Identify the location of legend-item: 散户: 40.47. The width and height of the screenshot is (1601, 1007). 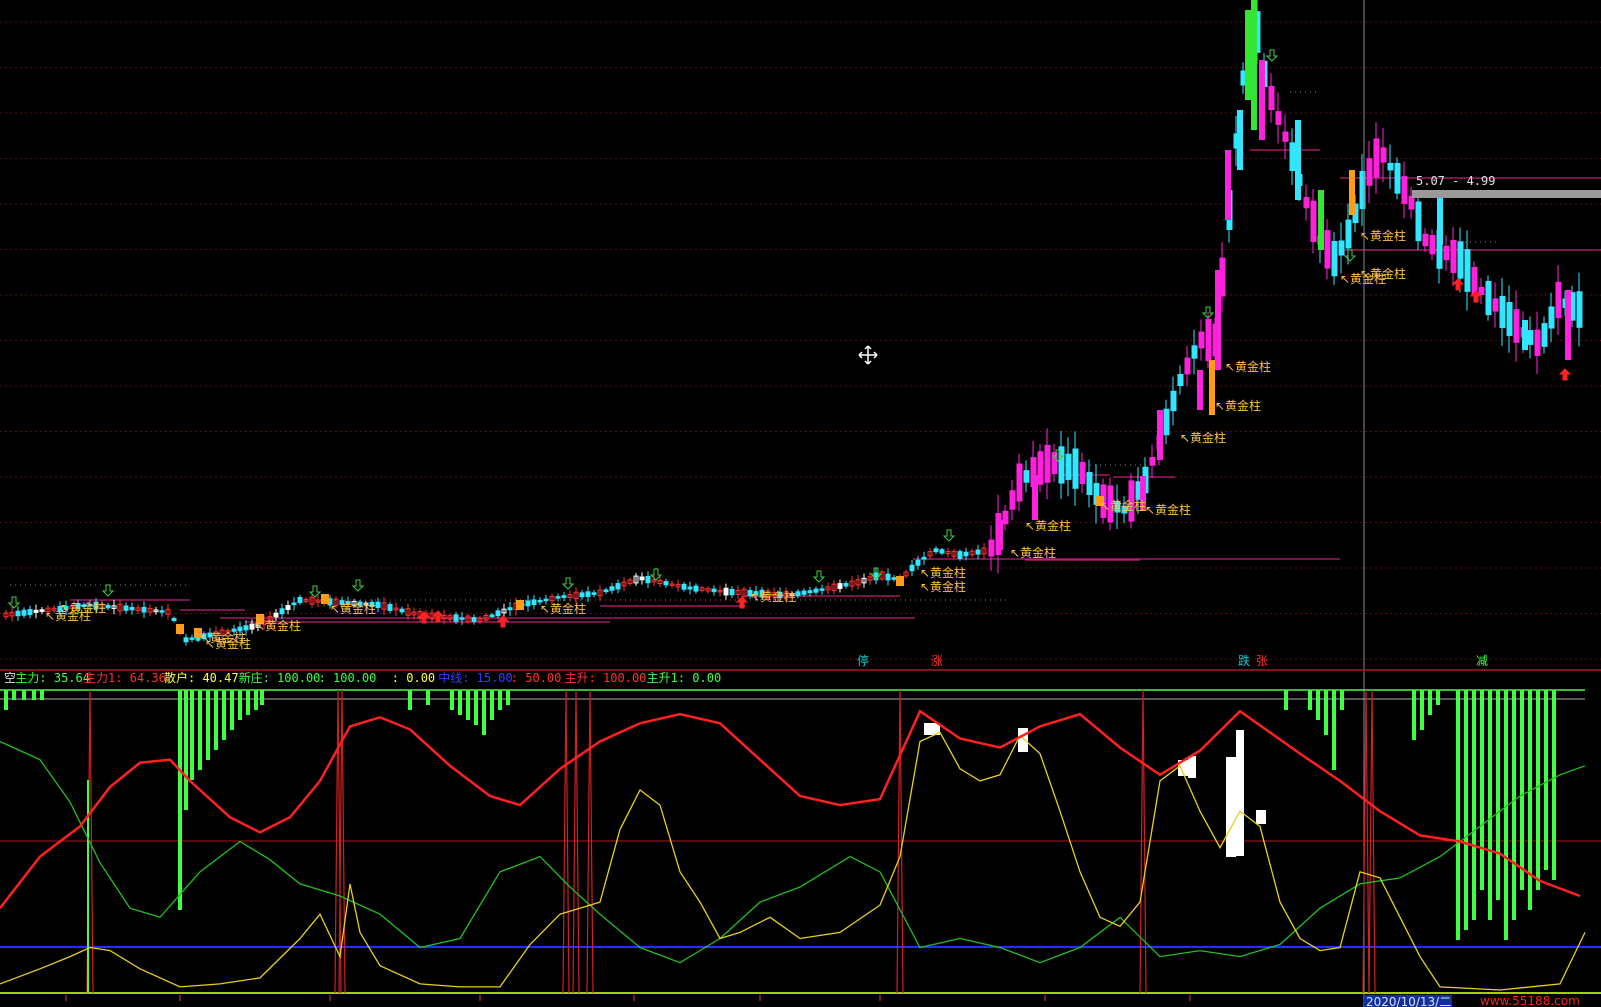
(201, 677).